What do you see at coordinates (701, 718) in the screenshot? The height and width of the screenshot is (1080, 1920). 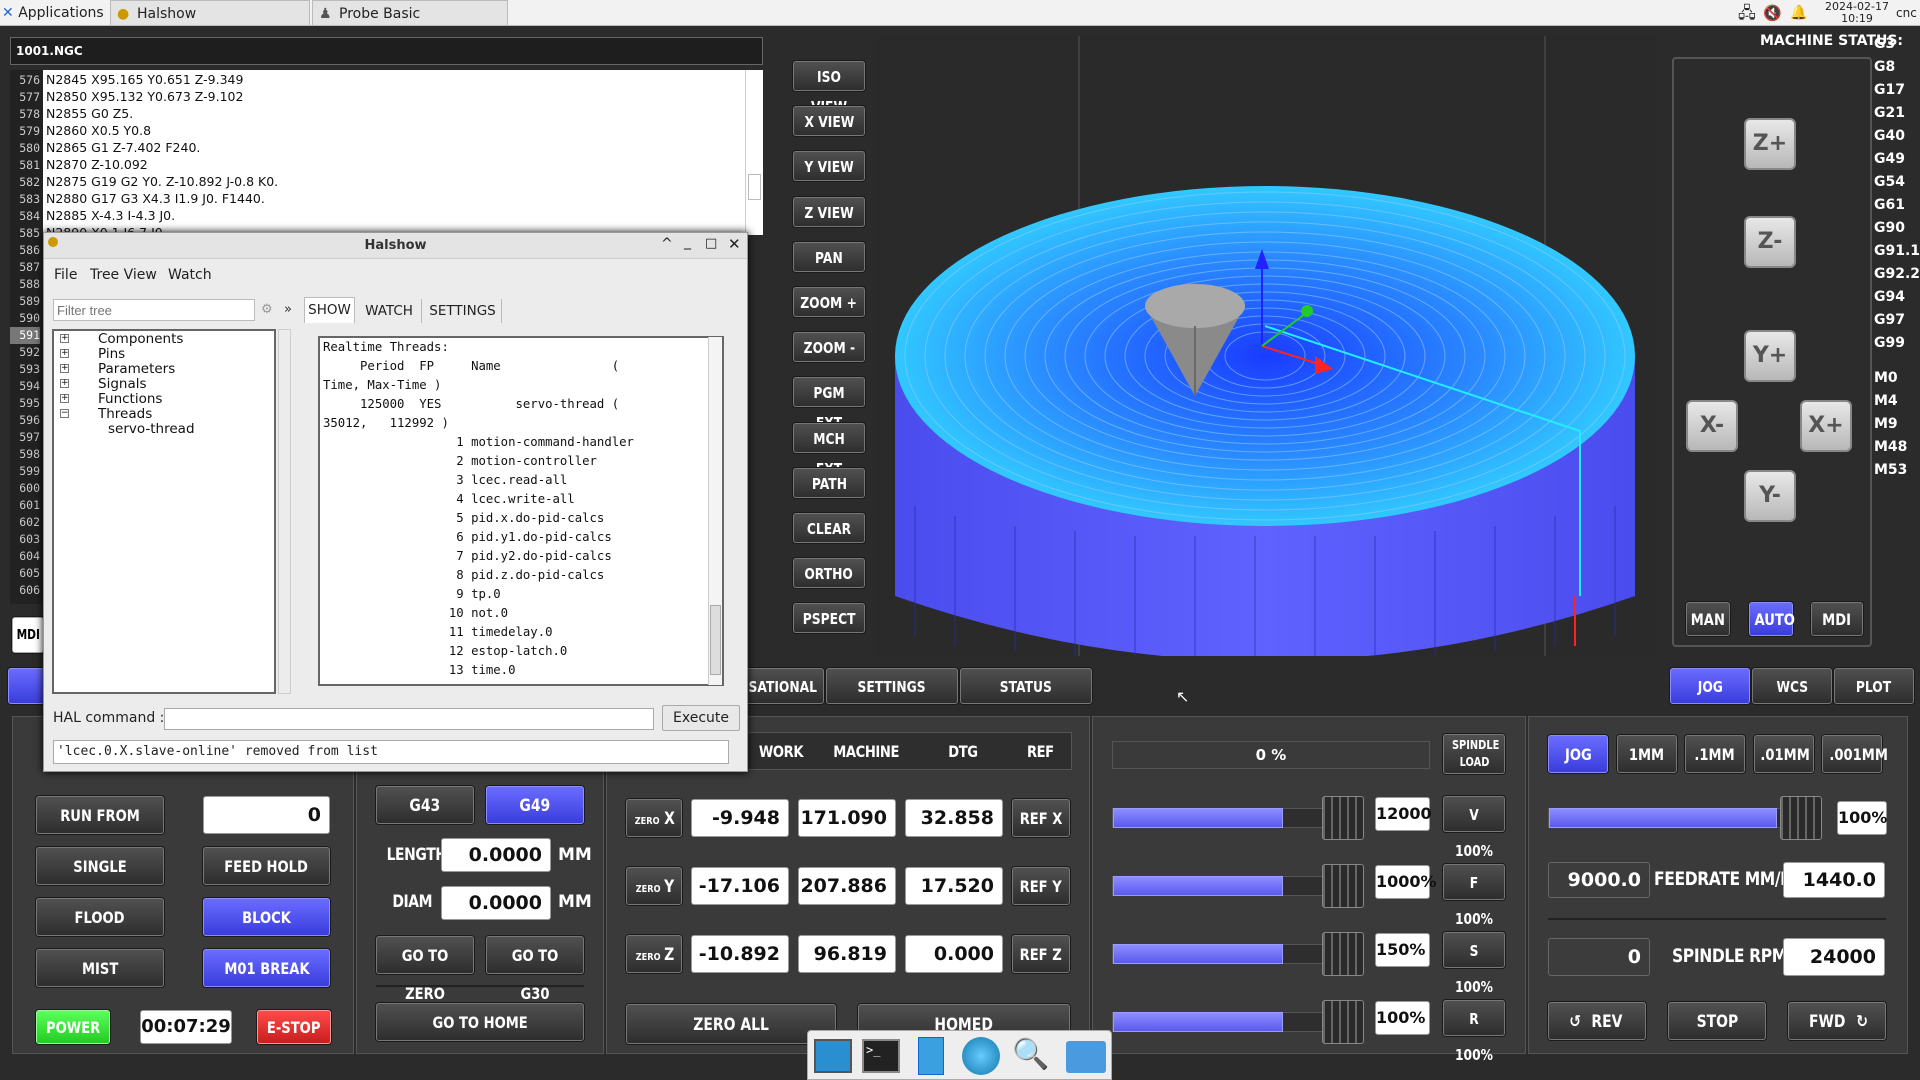 I see `execute-button: Execute` at bounding box center [701, 718].